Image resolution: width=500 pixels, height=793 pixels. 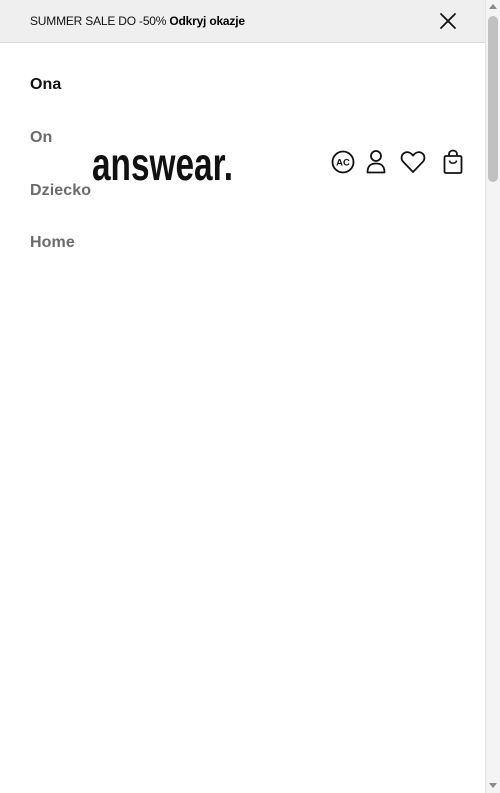 I want to click on close-promo-button, so click(x=448, y=21).